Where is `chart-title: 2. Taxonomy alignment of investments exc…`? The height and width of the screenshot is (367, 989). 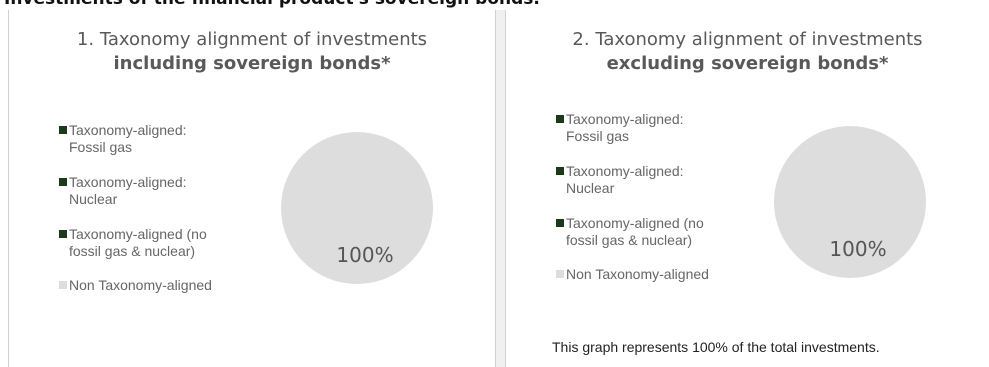 chart-title: 2. Taxonomy alignment of investments exc… is located at coordinates (747, 52).